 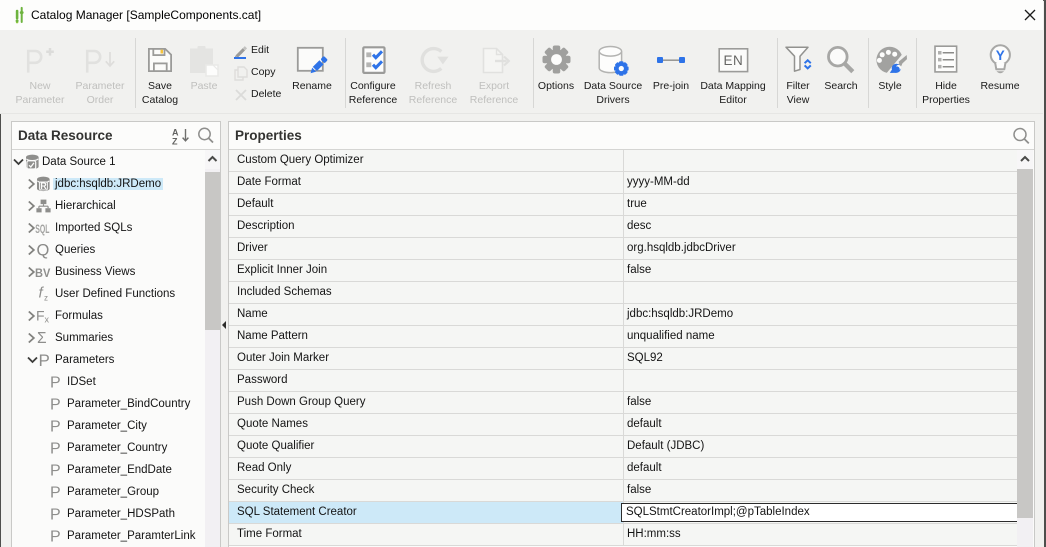 I want to click on svg-text: BV, so click(x=43, y=274).